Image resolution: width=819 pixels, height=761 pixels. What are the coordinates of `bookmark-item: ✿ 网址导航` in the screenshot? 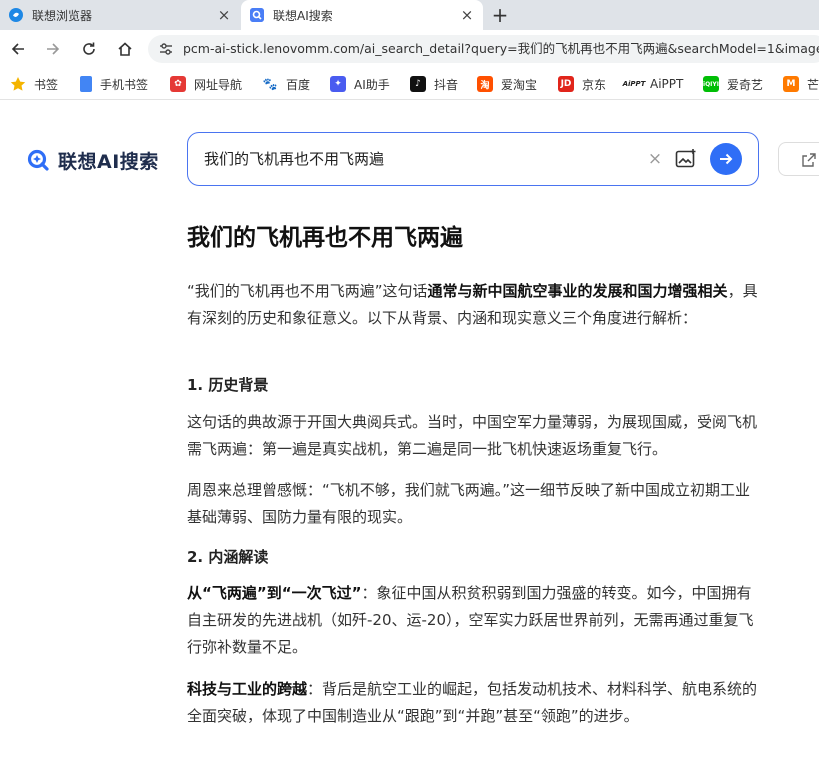 It's located at (206, 84).